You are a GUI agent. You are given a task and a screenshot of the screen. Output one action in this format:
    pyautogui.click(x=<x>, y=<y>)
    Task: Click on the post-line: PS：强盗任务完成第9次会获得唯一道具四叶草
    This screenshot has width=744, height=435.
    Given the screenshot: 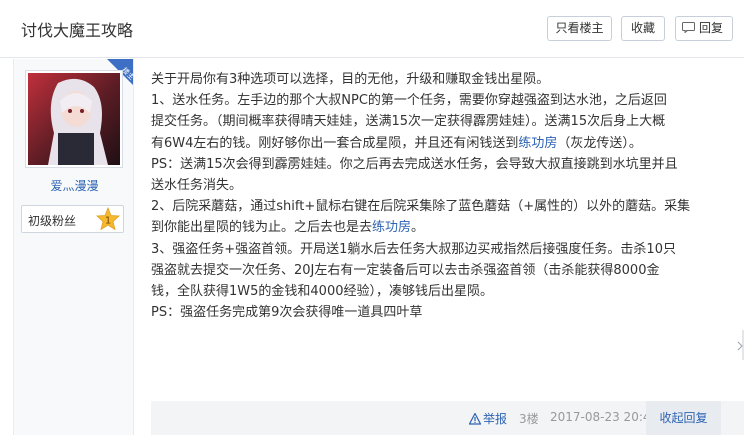 What is the action you would take?
    pyautogui.click(x=287, y=313)
    